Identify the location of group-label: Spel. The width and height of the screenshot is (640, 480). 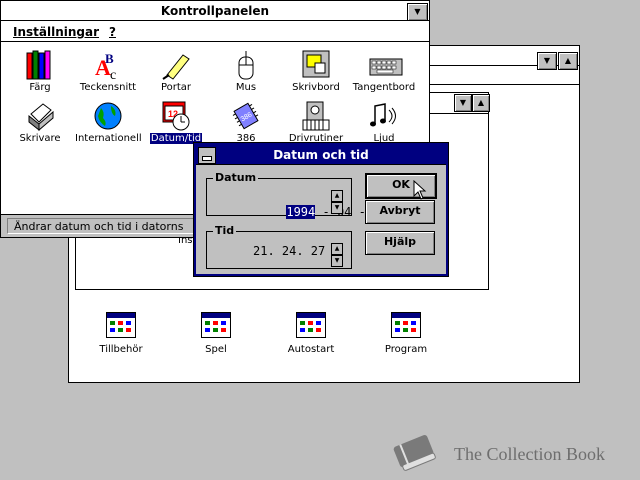
(216, 349).